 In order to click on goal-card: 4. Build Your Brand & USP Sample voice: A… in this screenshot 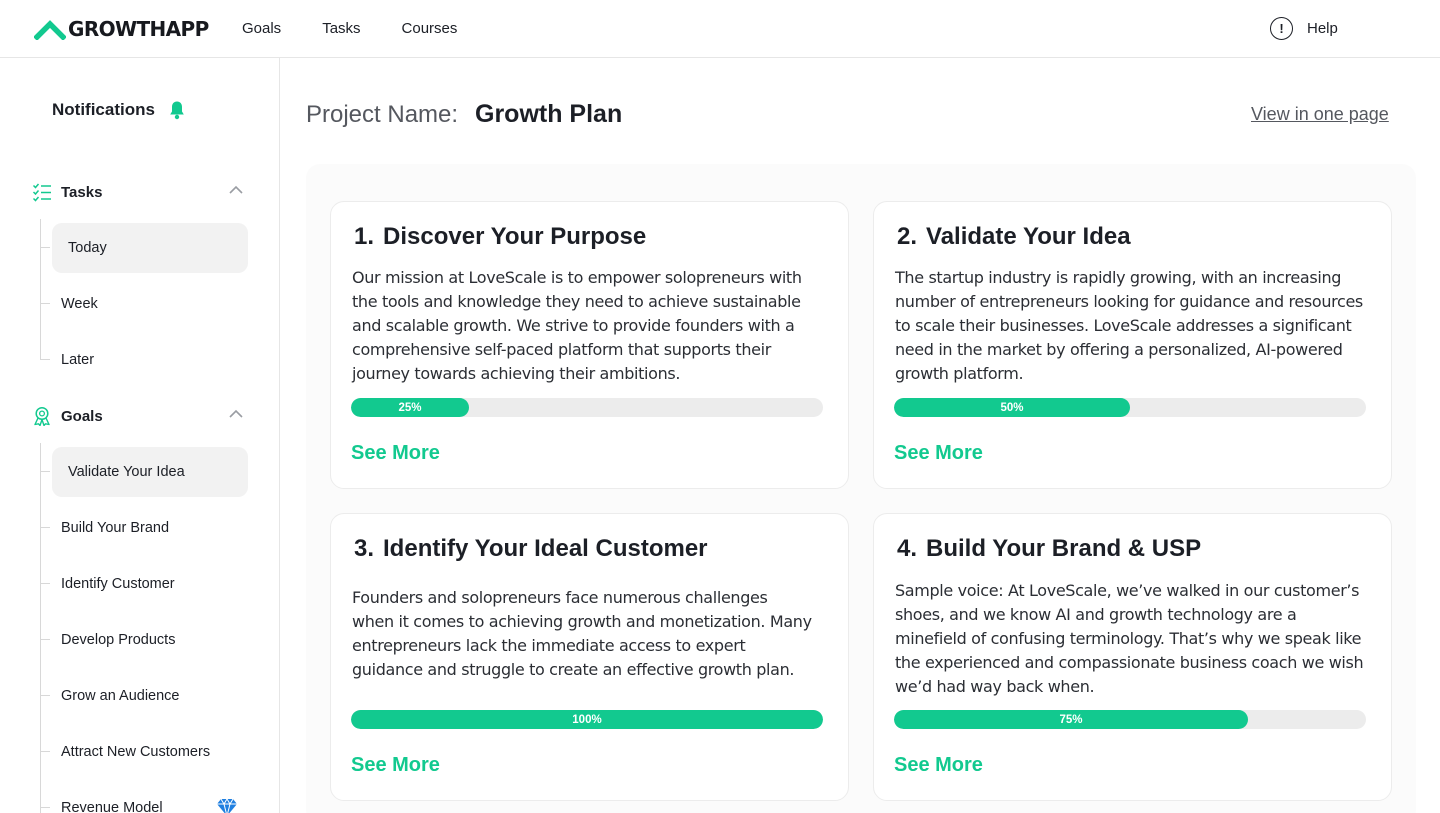, I will do `click(1132, 657)`.